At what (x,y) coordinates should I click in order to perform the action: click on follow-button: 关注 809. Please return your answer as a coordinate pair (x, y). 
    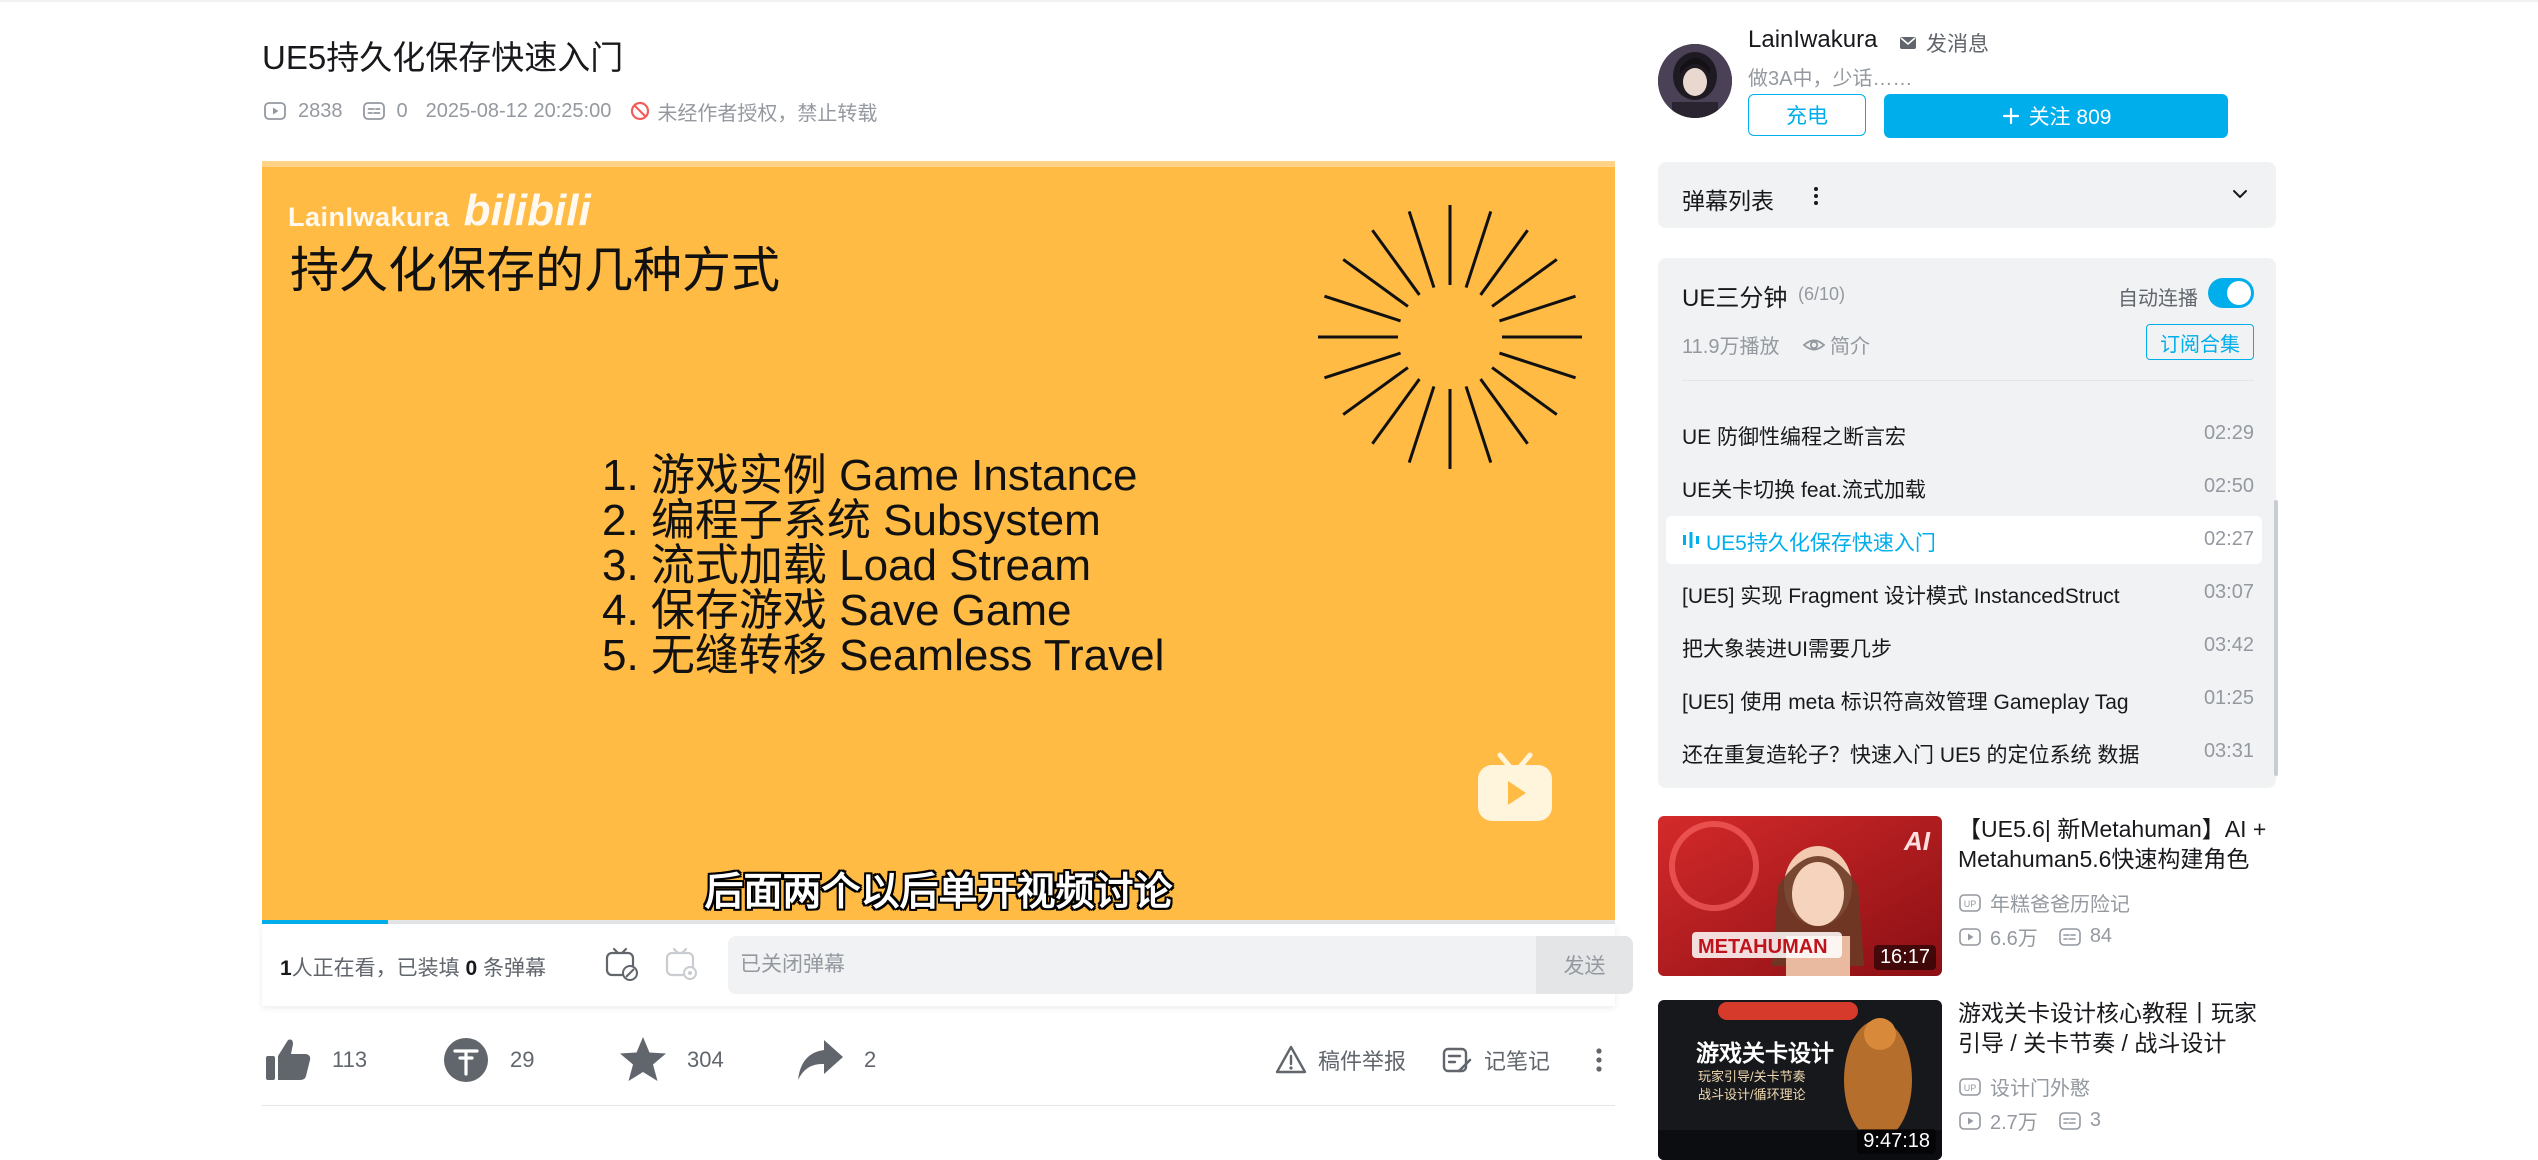
    Looking at the image, I should click on (2056, 116).